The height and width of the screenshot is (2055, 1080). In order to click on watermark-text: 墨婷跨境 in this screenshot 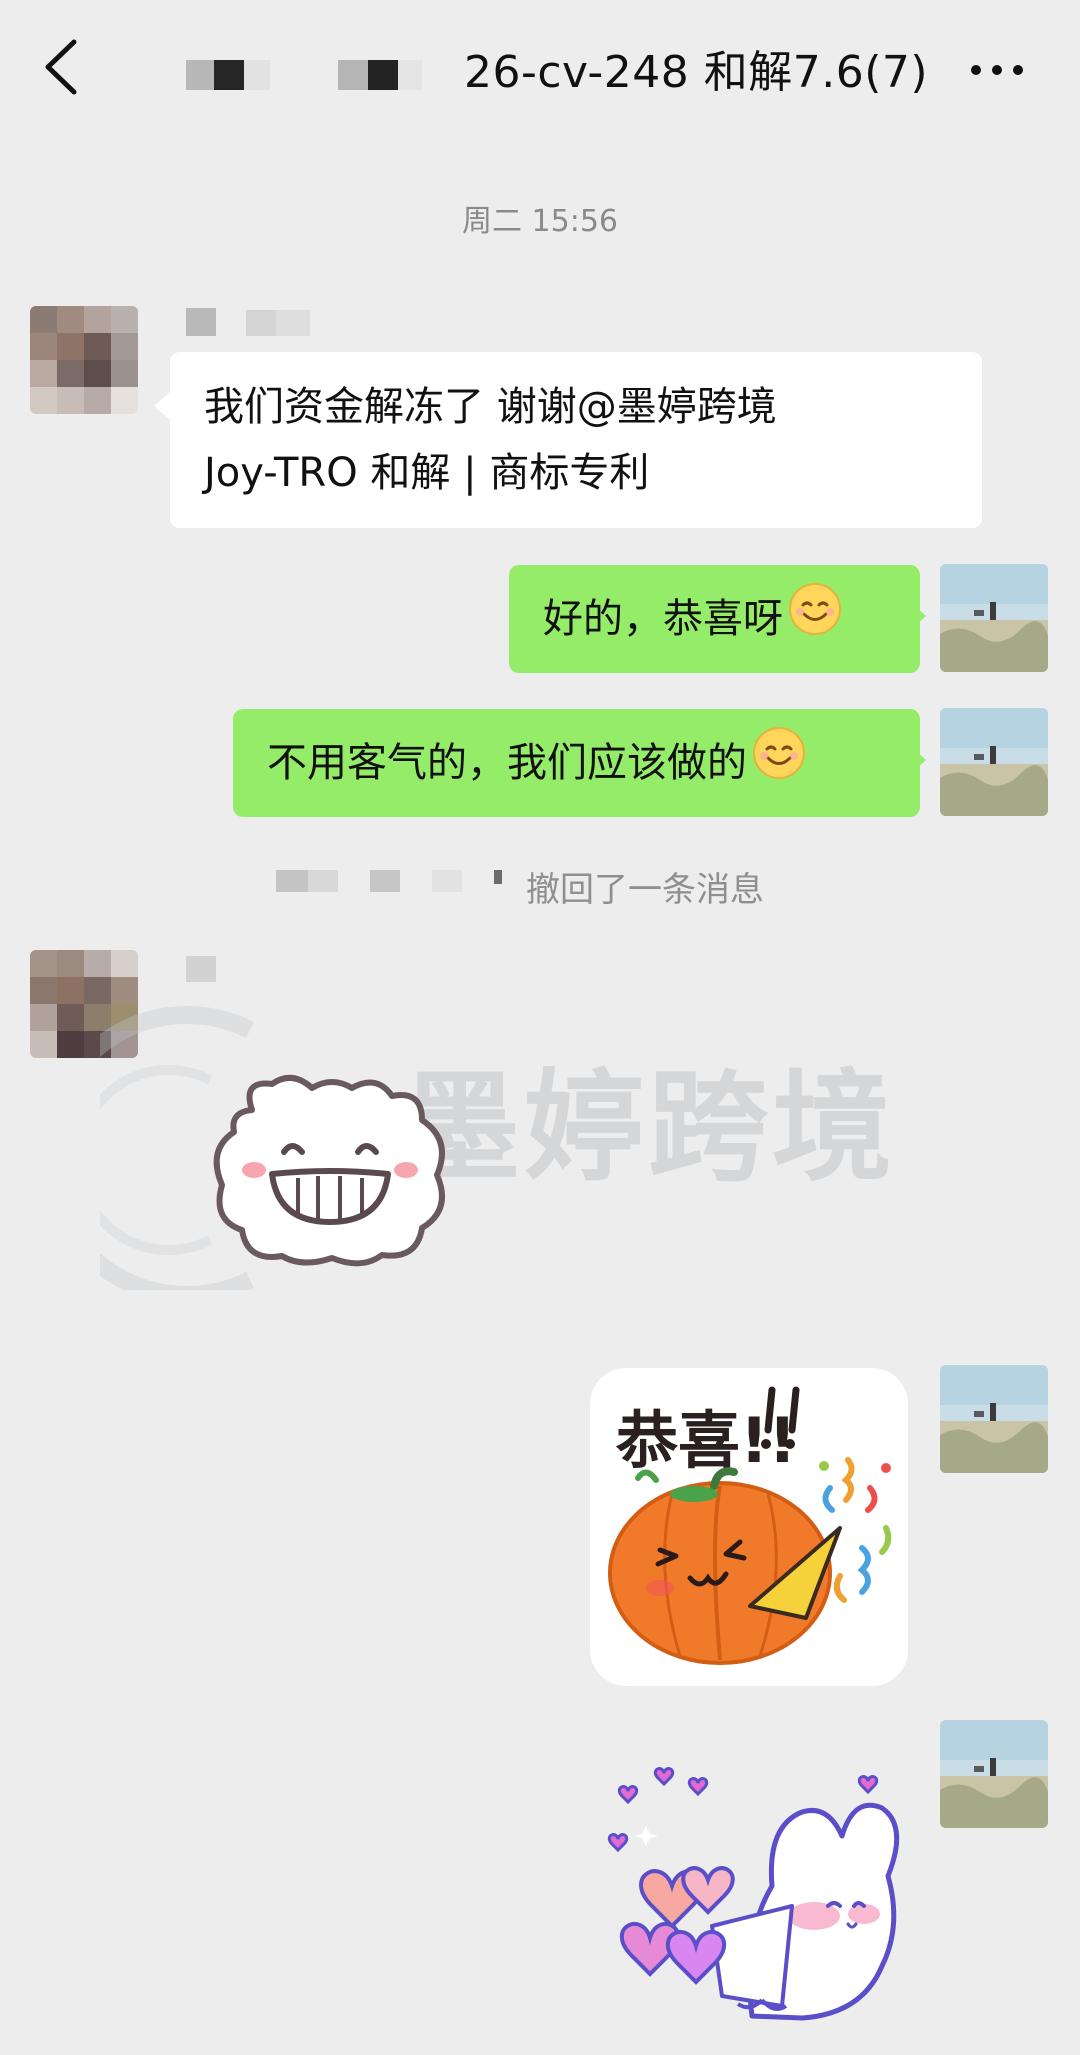, I will do `click(648, 1128)`.